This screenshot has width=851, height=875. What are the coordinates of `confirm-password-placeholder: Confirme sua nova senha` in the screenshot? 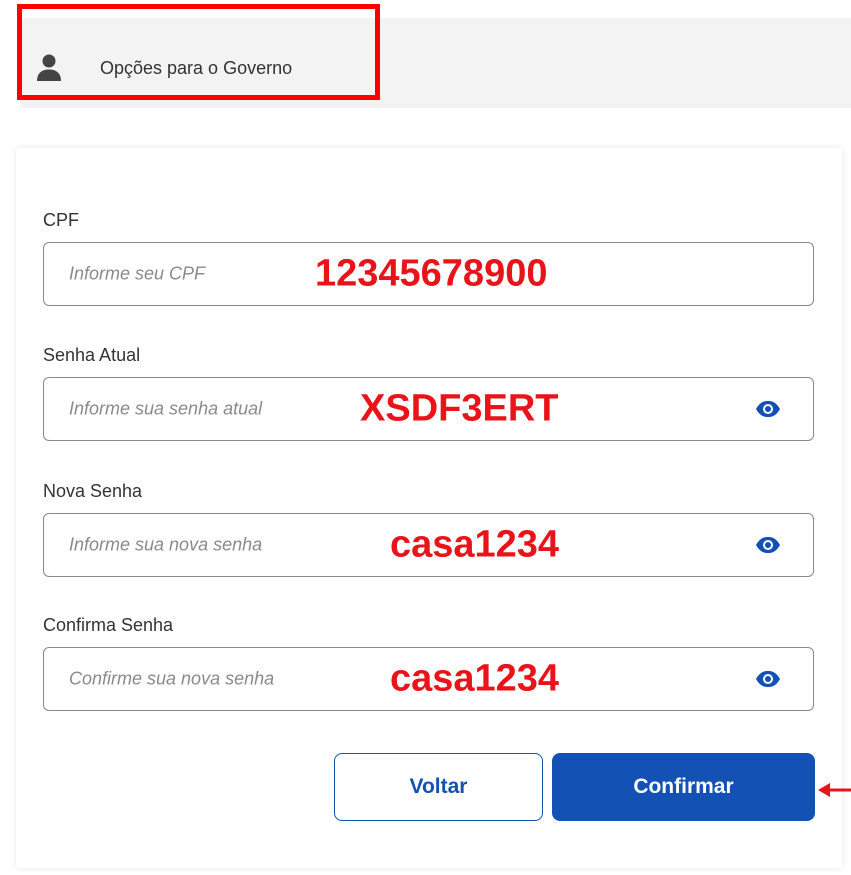 It's located at (172, 678).